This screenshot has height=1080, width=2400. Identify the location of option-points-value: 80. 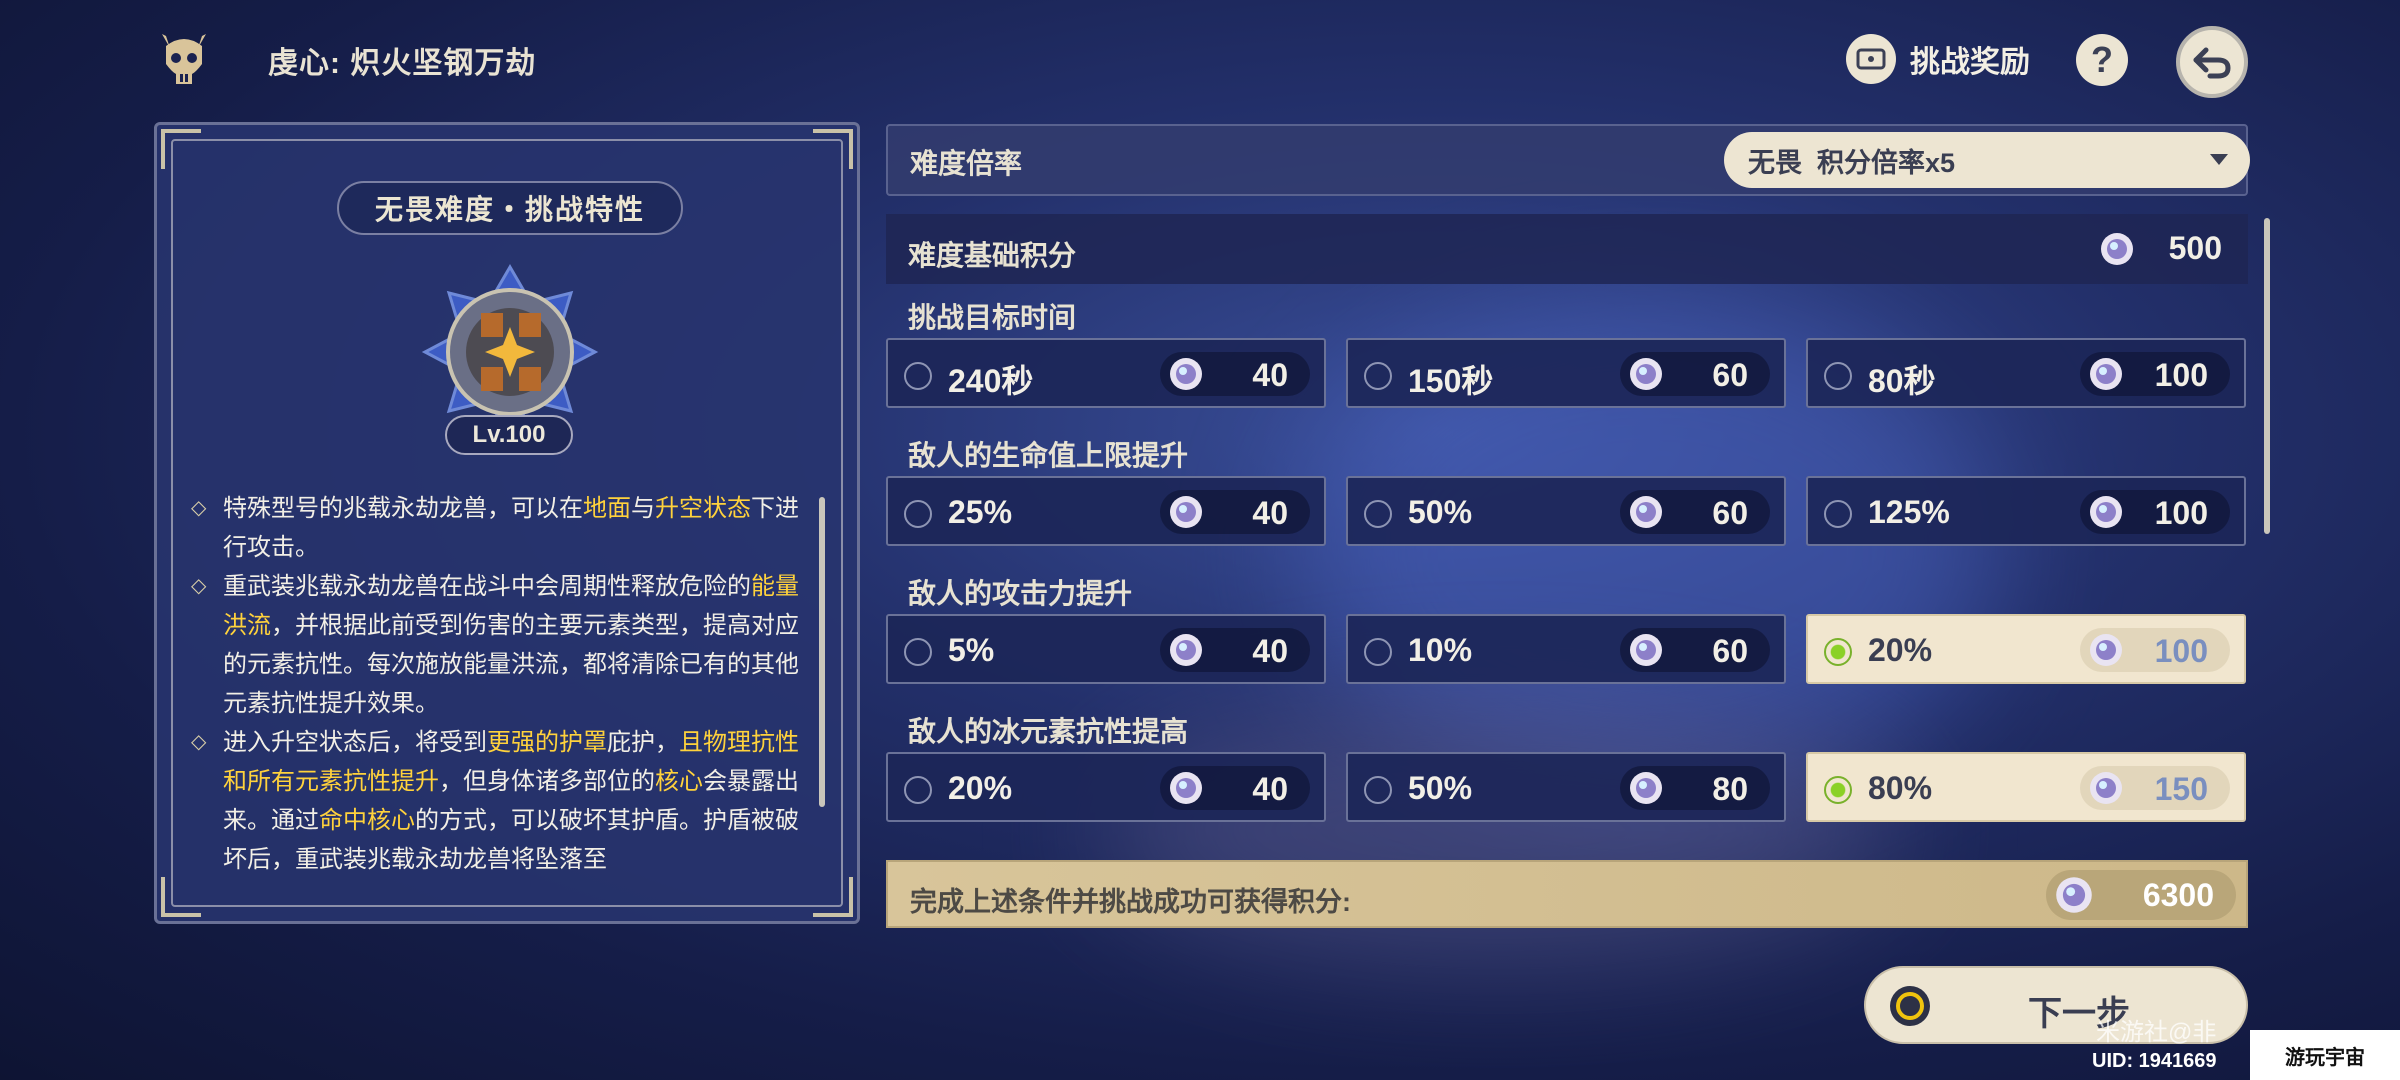
(1730, 789).